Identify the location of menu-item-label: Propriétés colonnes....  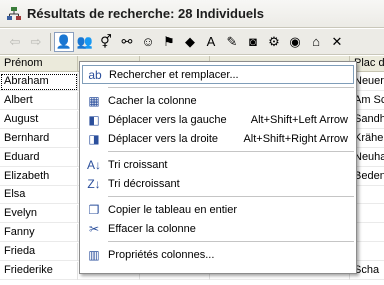
(161, 254).